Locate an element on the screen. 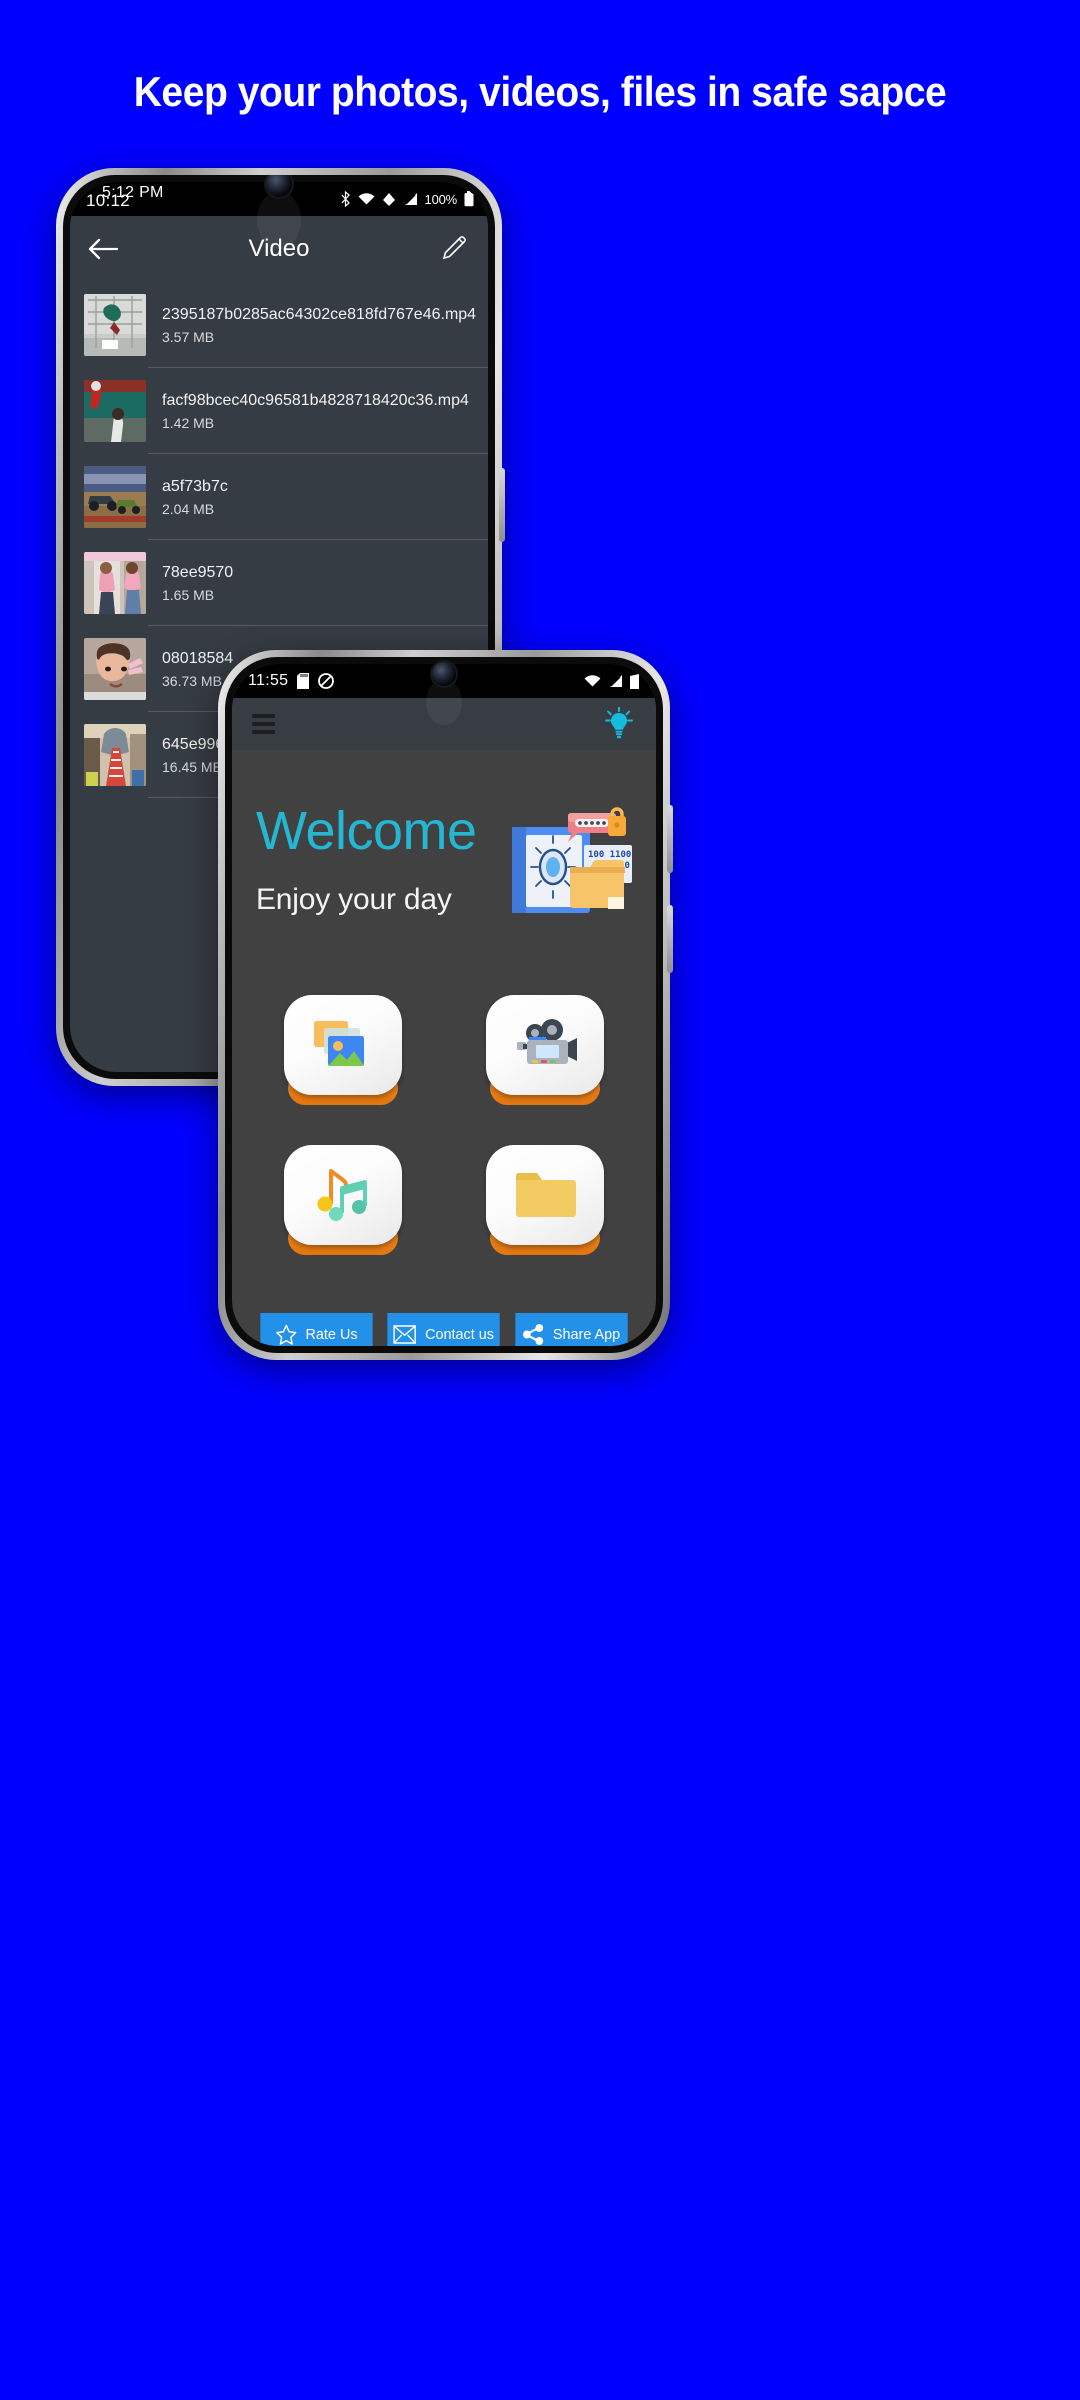  hamburger-menu-icon is located at coordinates (263, 724).